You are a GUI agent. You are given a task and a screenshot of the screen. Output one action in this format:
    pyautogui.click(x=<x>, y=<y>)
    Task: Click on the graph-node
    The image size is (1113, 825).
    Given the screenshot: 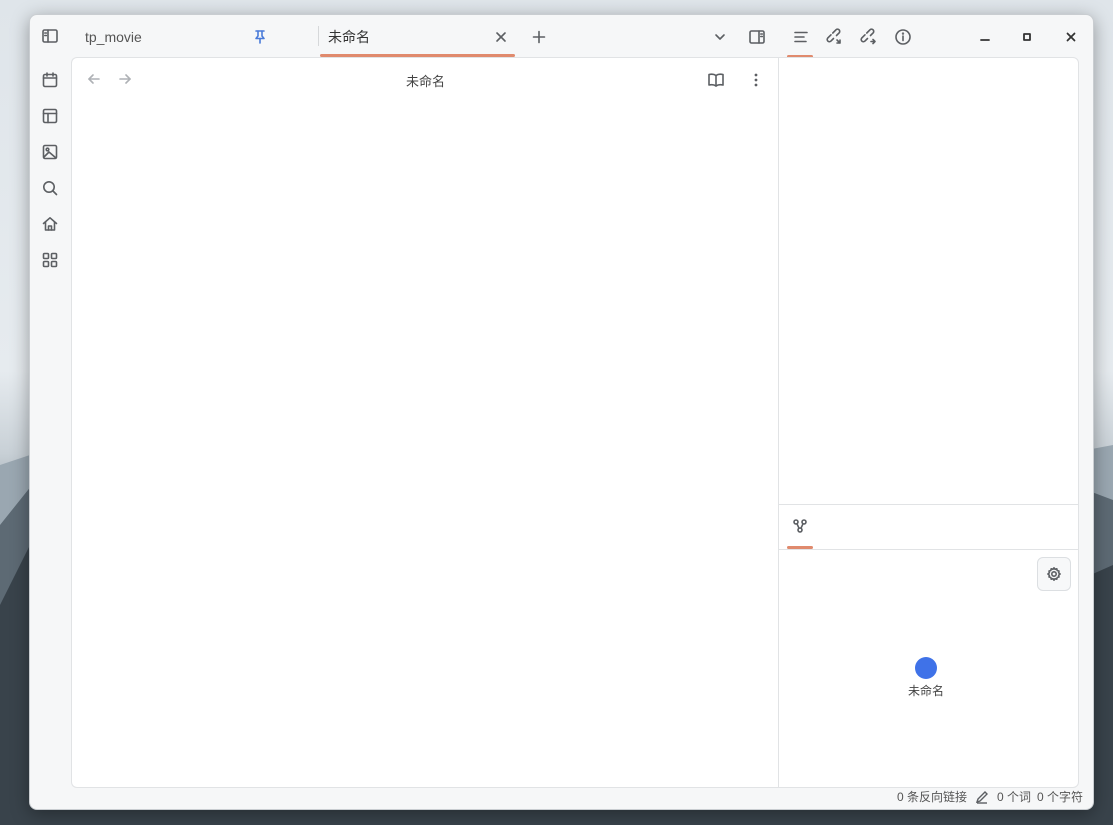 What is the action you would take?
    pyautogui.click(x=926, y=668)
    